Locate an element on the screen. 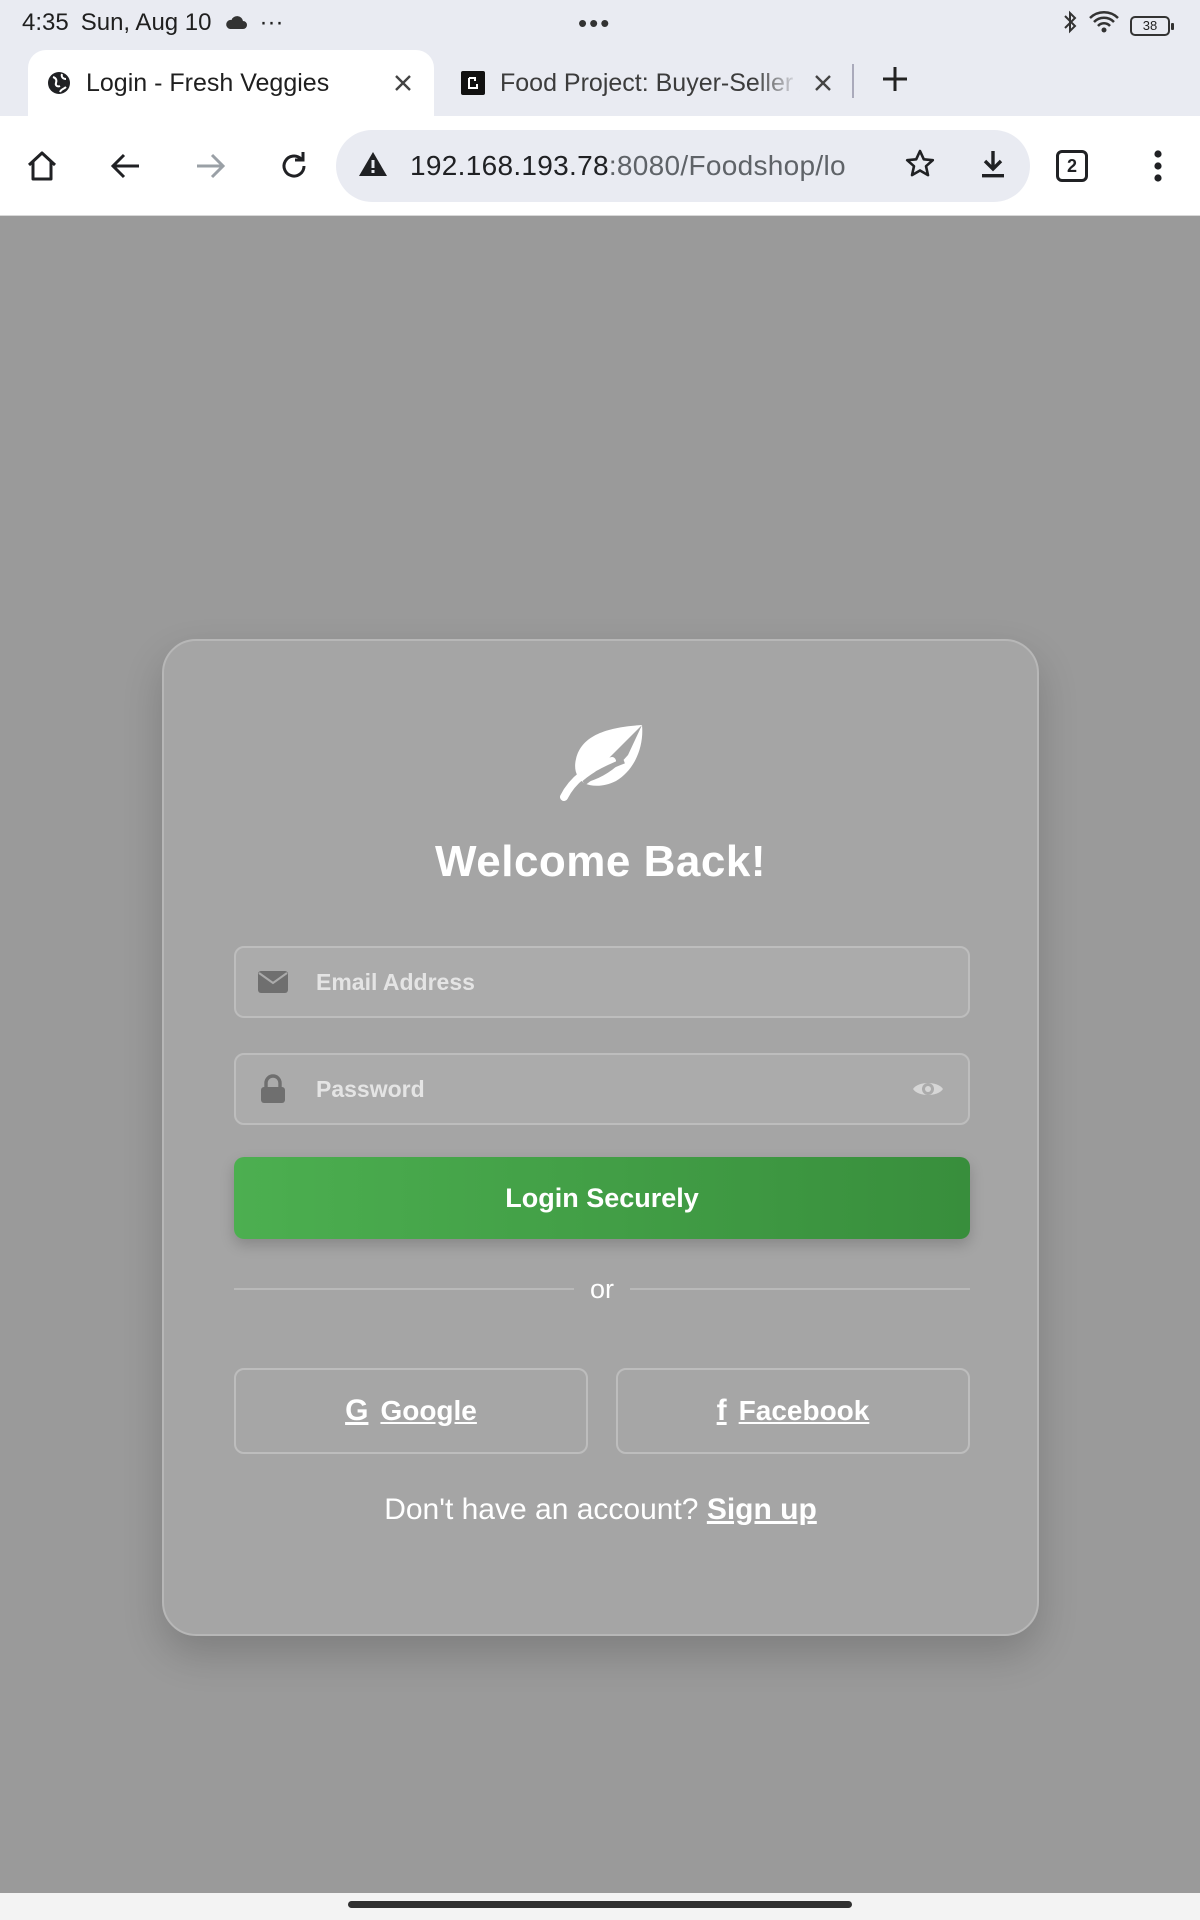 The width and height of the screenshot is (1200, 1920). url-text: 192.168.193.78:8080/Foodshop/lo is located at coordinates (649, 166).